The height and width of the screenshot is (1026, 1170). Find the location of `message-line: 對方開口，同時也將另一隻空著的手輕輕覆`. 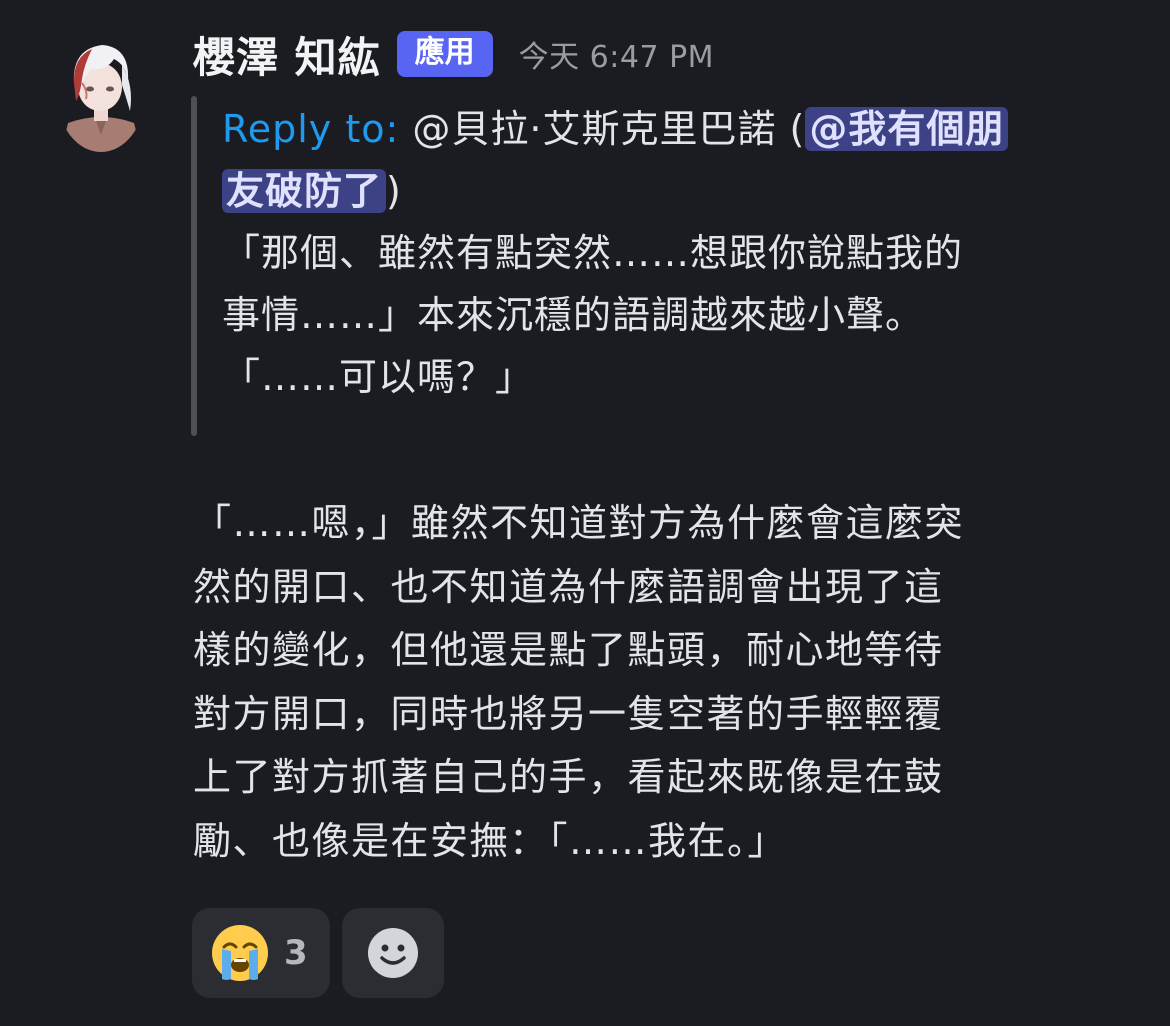

message-line: 對方開口，同時也將另一隻空著的手輕輕覆 is located at coordinates (568, 713).